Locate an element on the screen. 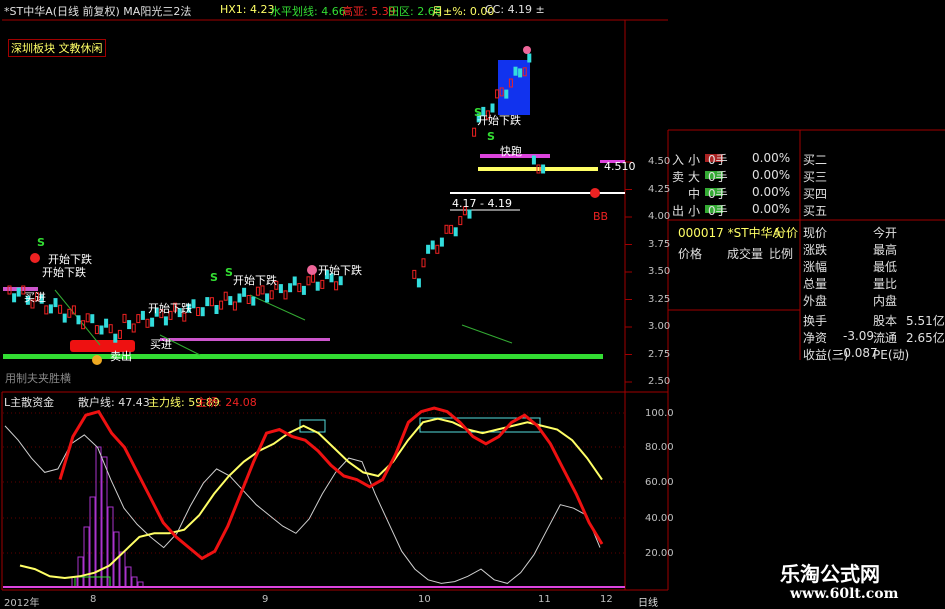 The width and height of the screenshot is (945, 609). retail-legend: 散户线: 47.43 is located at coordinates (114, 402).